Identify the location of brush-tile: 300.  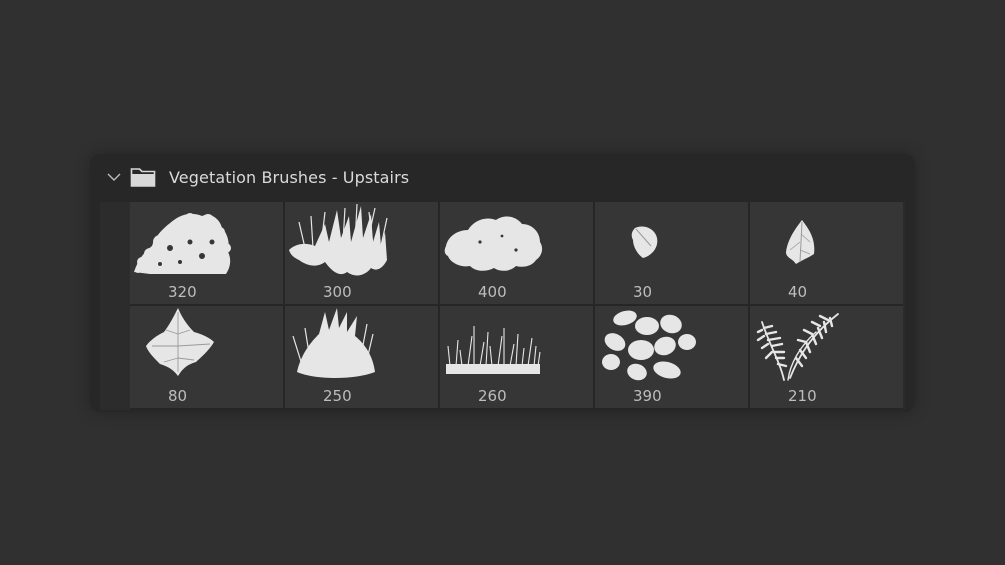
(361, 253).